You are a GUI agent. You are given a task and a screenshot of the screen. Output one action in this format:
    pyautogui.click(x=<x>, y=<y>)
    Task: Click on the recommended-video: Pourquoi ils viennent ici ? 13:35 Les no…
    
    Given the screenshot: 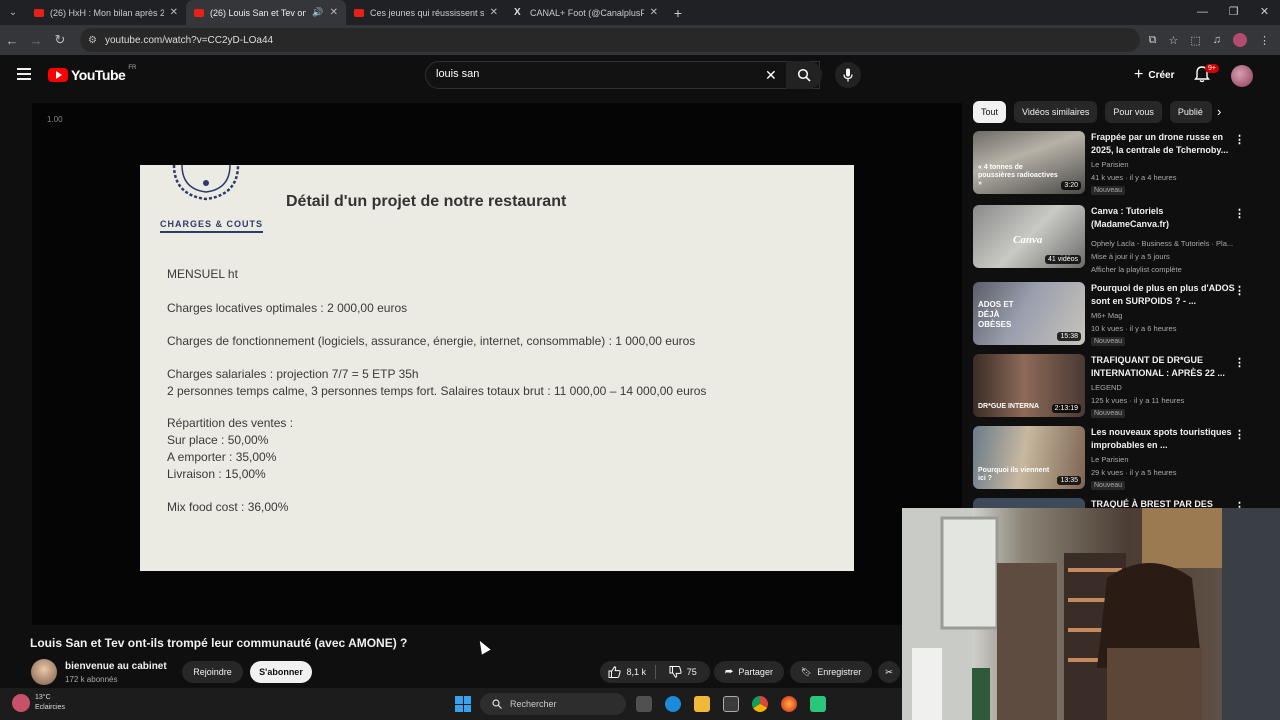 What is the action you would take?
    pyautogui.click(x=1123, y=459)
    